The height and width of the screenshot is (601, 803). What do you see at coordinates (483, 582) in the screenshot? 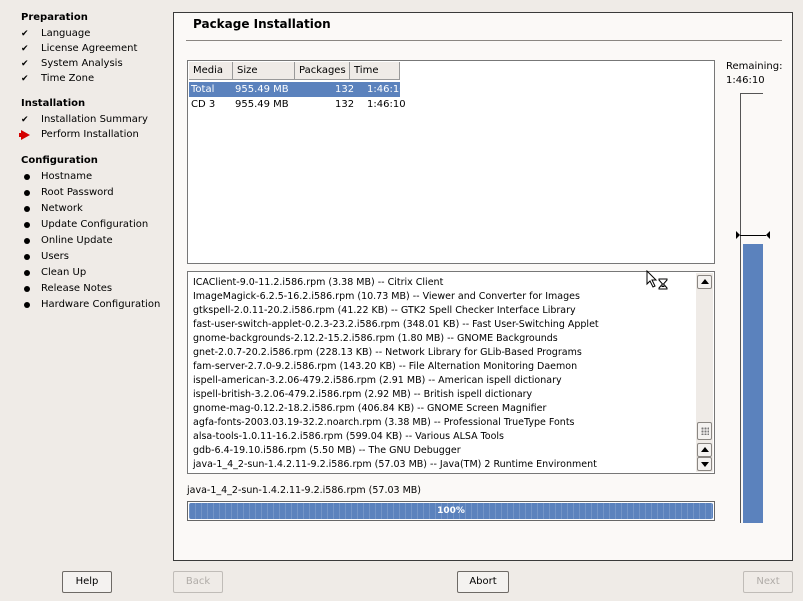
I see `abort-button: Abort` at bounding box center [483, 582].